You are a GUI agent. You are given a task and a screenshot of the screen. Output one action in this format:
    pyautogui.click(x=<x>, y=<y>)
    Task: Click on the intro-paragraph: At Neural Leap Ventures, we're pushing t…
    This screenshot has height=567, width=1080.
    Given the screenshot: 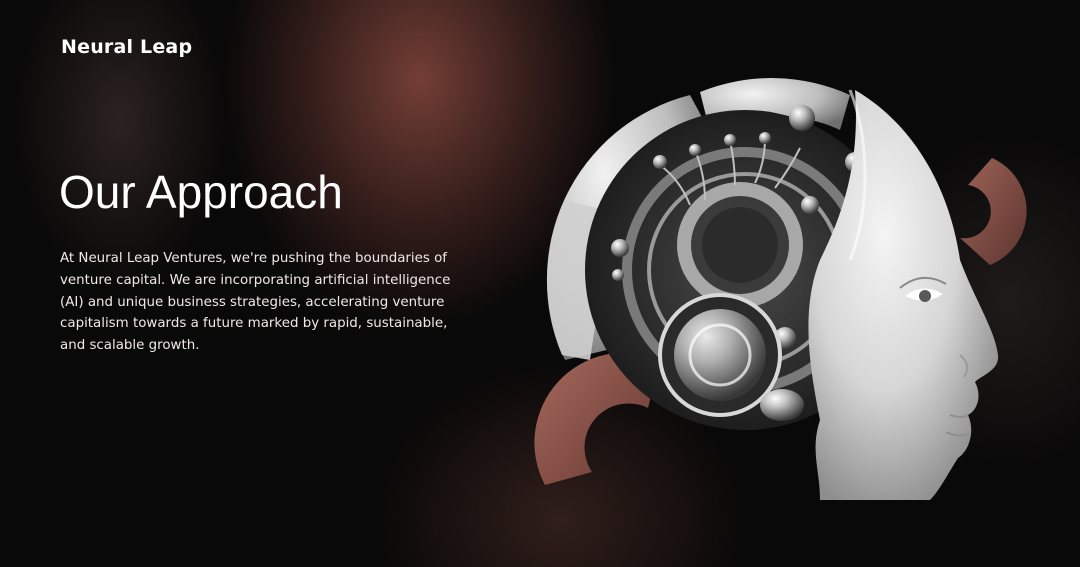 What is the action you would take?
    pyautogui.click(x=255, y=302)
    